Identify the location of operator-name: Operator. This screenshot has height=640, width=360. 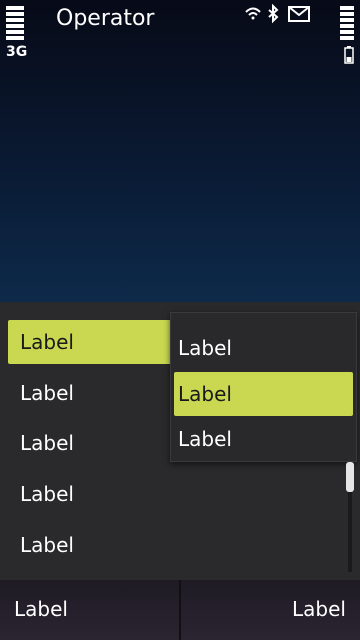
(105, 18).